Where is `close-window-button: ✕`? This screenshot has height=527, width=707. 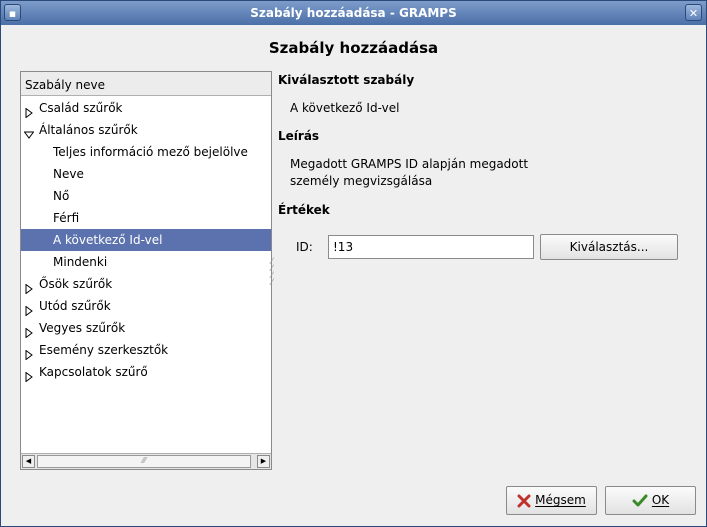
close-window-button: ✕ is located at coordinates (693, 12).